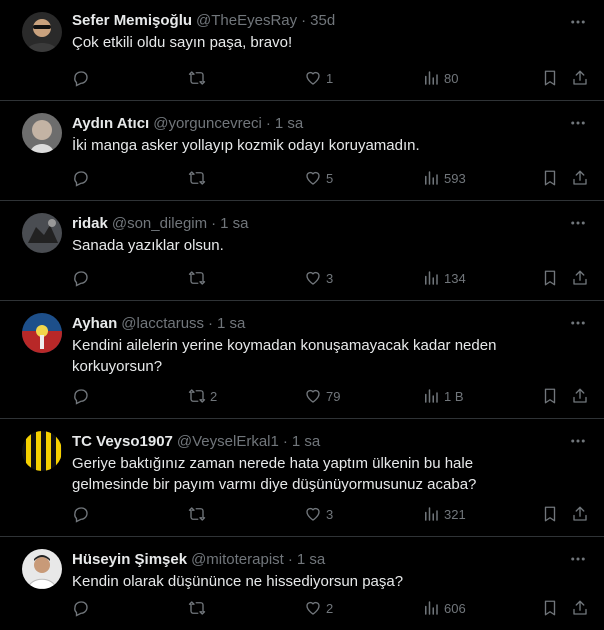  I want to click on author-handle: @mitoterapist, so click(237, 559).